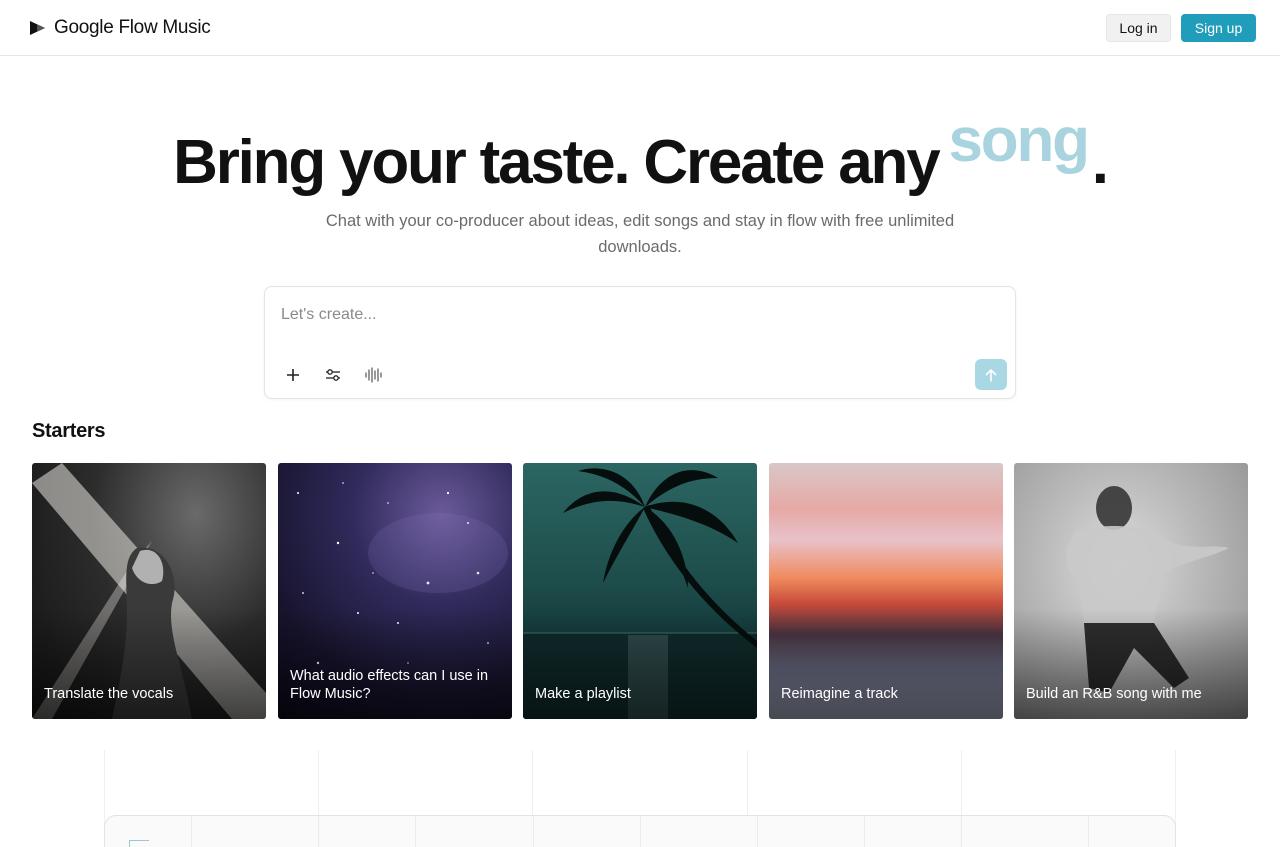 Image resolution: width=1280 pixels, height=847 pixels. Describe the element at coordinates (1138, 28) in the screenshot. I see `login-button: Log in` at that location.